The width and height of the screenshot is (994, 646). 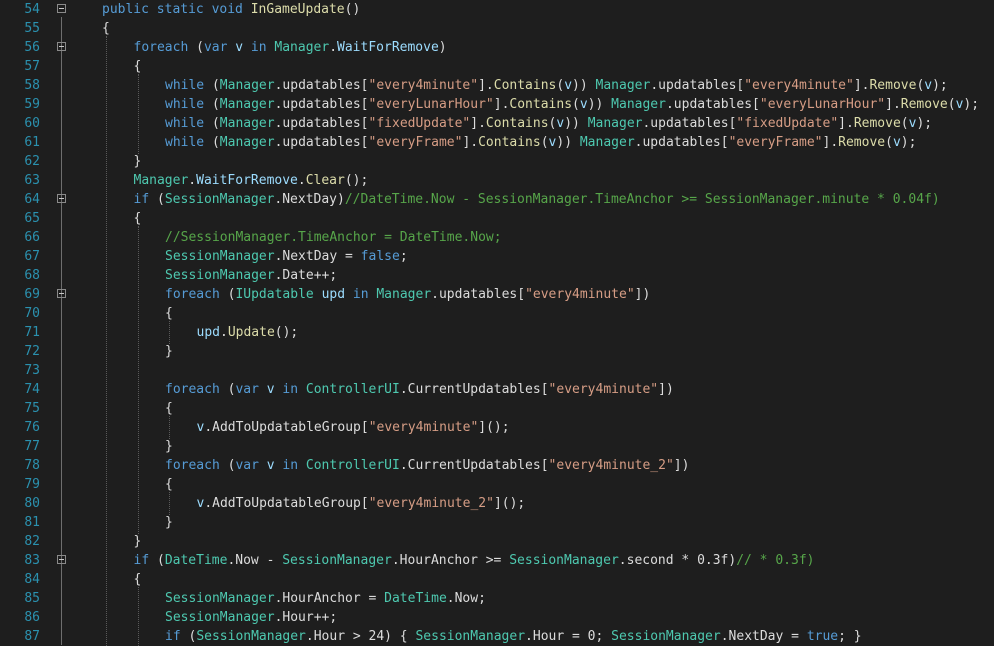 I want to click on code-token: in, so click(x=290, y=465).